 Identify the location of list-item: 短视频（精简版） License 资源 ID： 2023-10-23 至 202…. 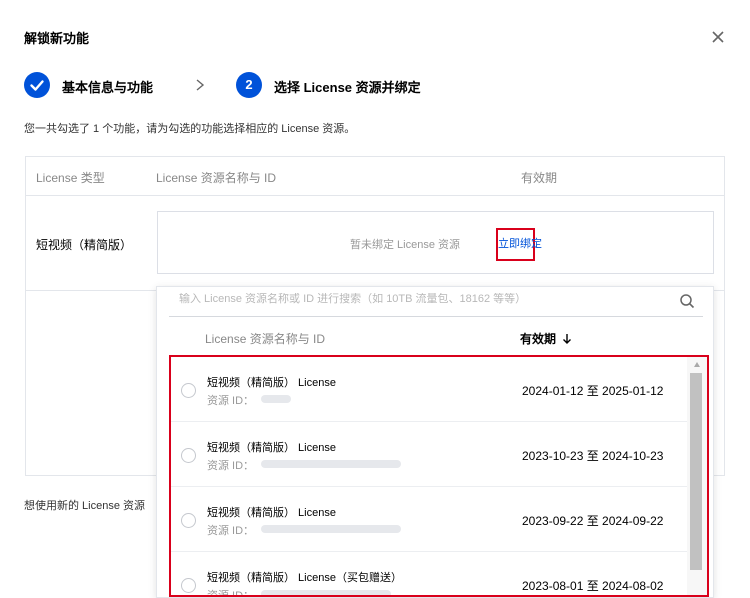
(430, 454).